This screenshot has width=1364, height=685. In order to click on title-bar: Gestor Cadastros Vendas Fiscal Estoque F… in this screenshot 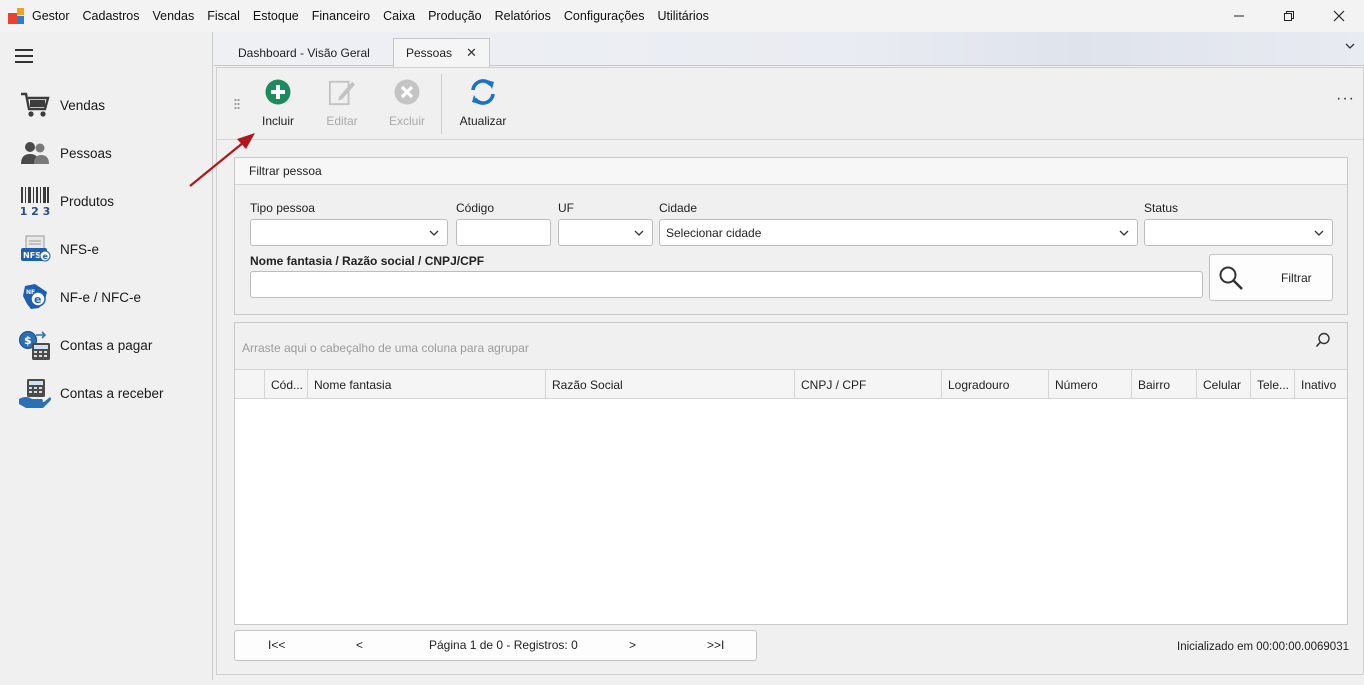, I will do `click(682, 16)`.